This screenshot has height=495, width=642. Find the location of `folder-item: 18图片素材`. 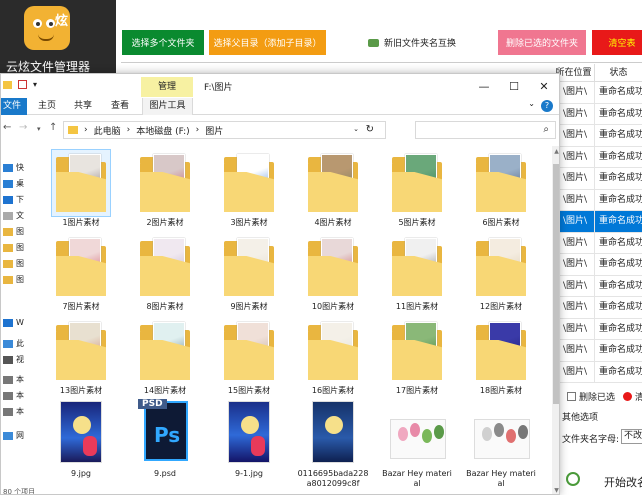

folder-item: 18图片素材 is located at coordinates (501, 357).